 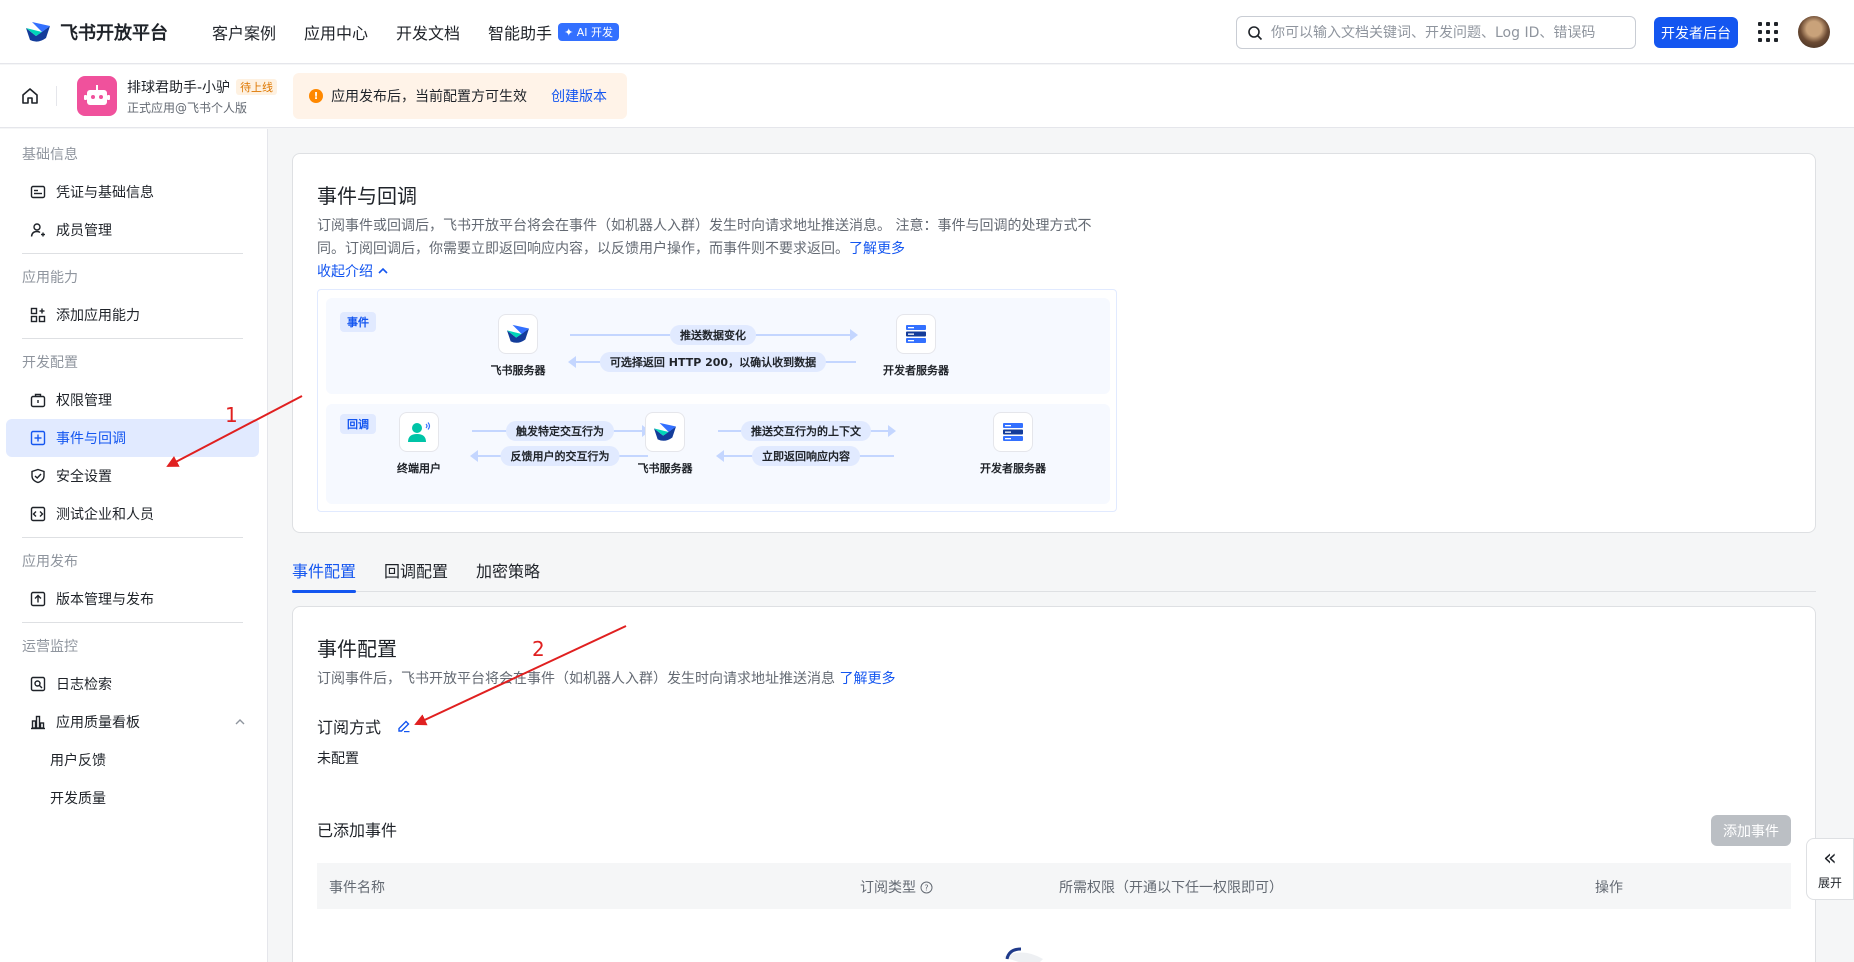 What do you see at coordinates (712, 362) in the screenshot?
I see `flow-http200: 可选择返回 HTTP 200，以确认收到数据` at bounding box center [712, 362].